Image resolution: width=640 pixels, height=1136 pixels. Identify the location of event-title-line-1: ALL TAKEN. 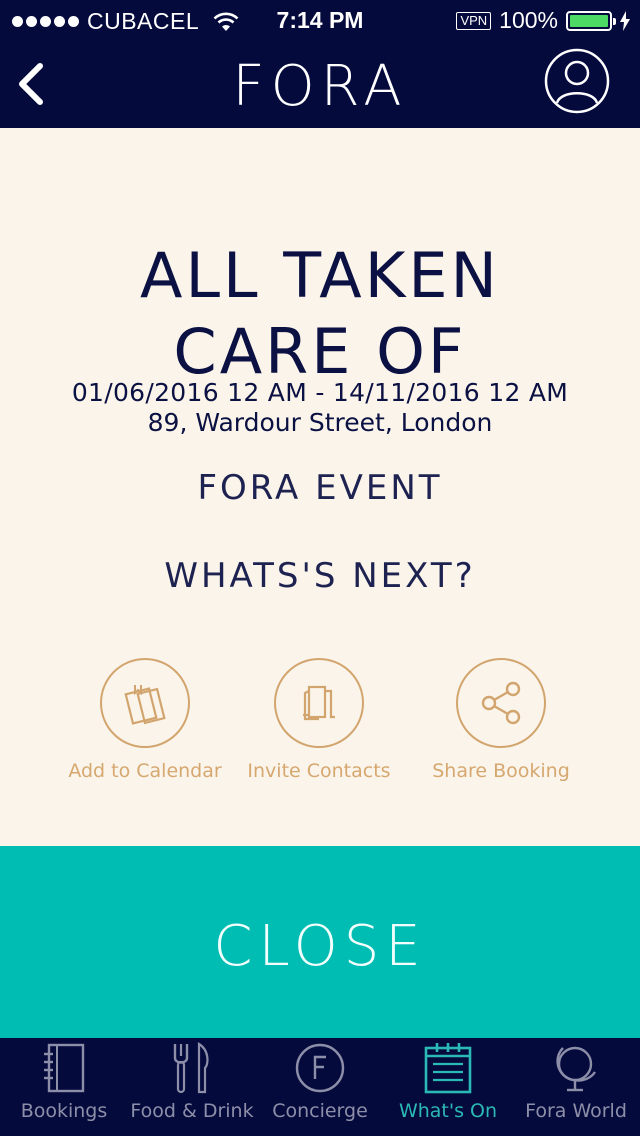
(320, 275).